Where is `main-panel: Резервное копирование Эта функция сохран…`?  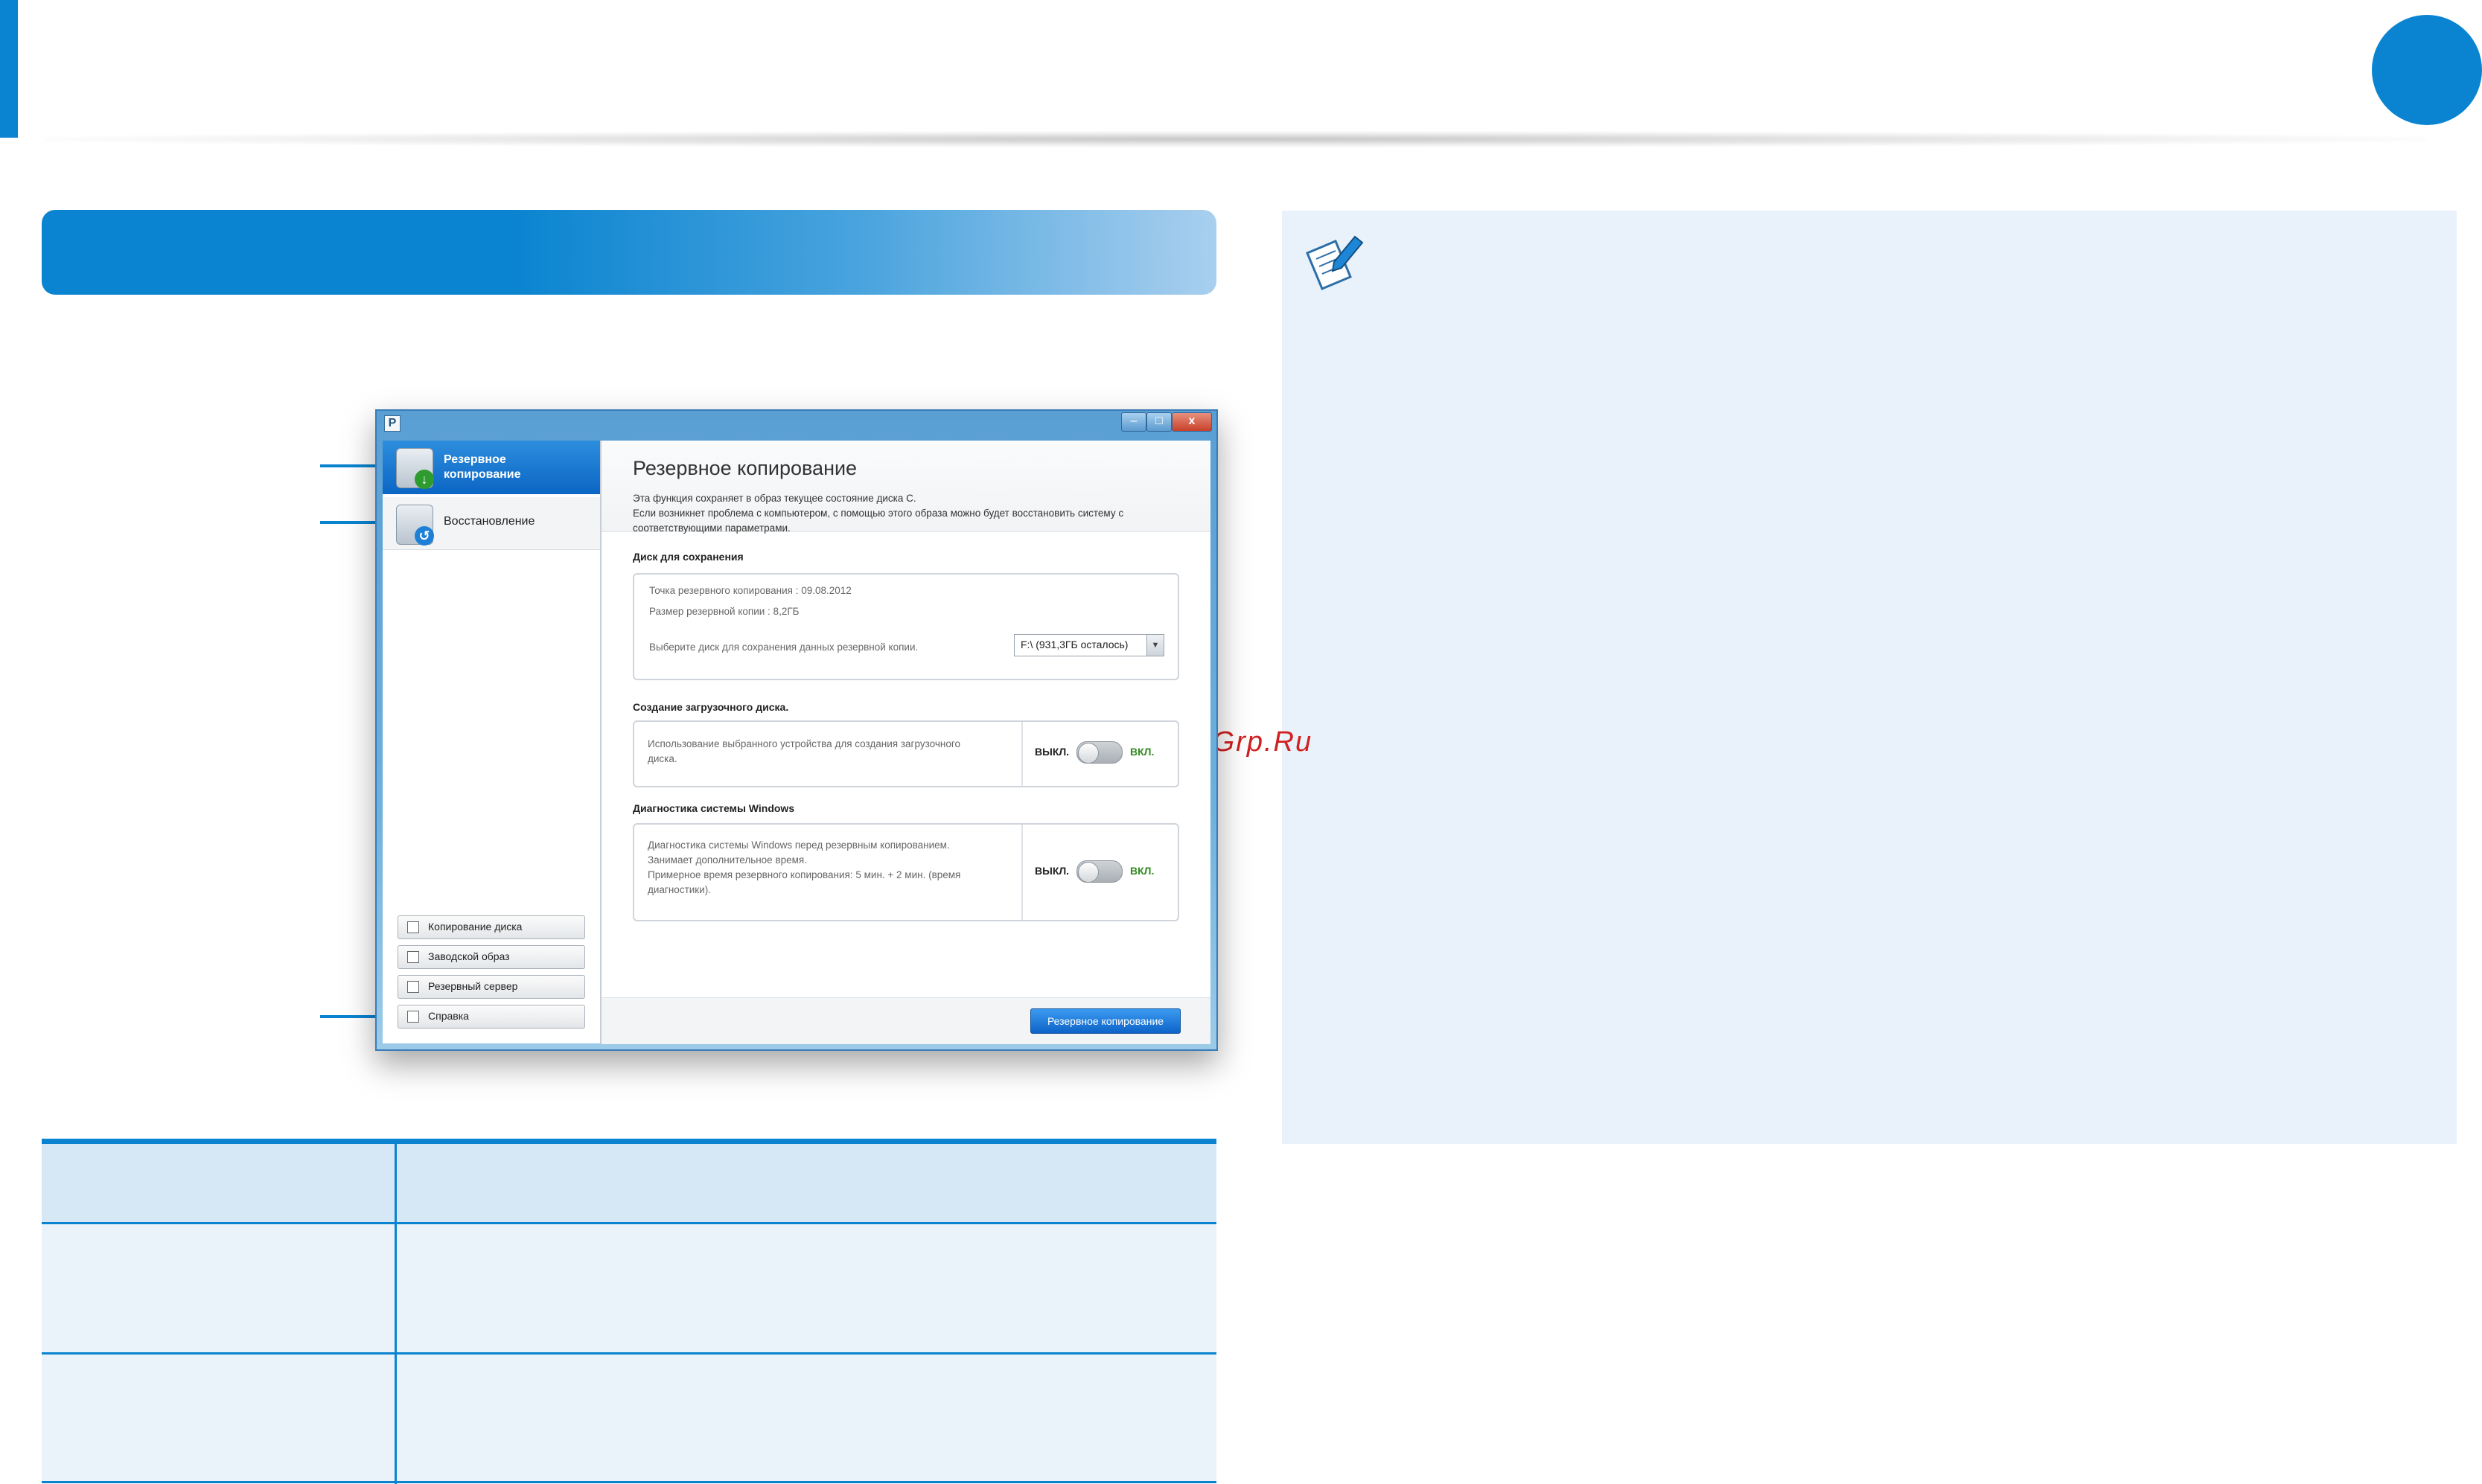 main-panel: Резервное копирование Эта функция сохран… is located at coordinates (906, 742).